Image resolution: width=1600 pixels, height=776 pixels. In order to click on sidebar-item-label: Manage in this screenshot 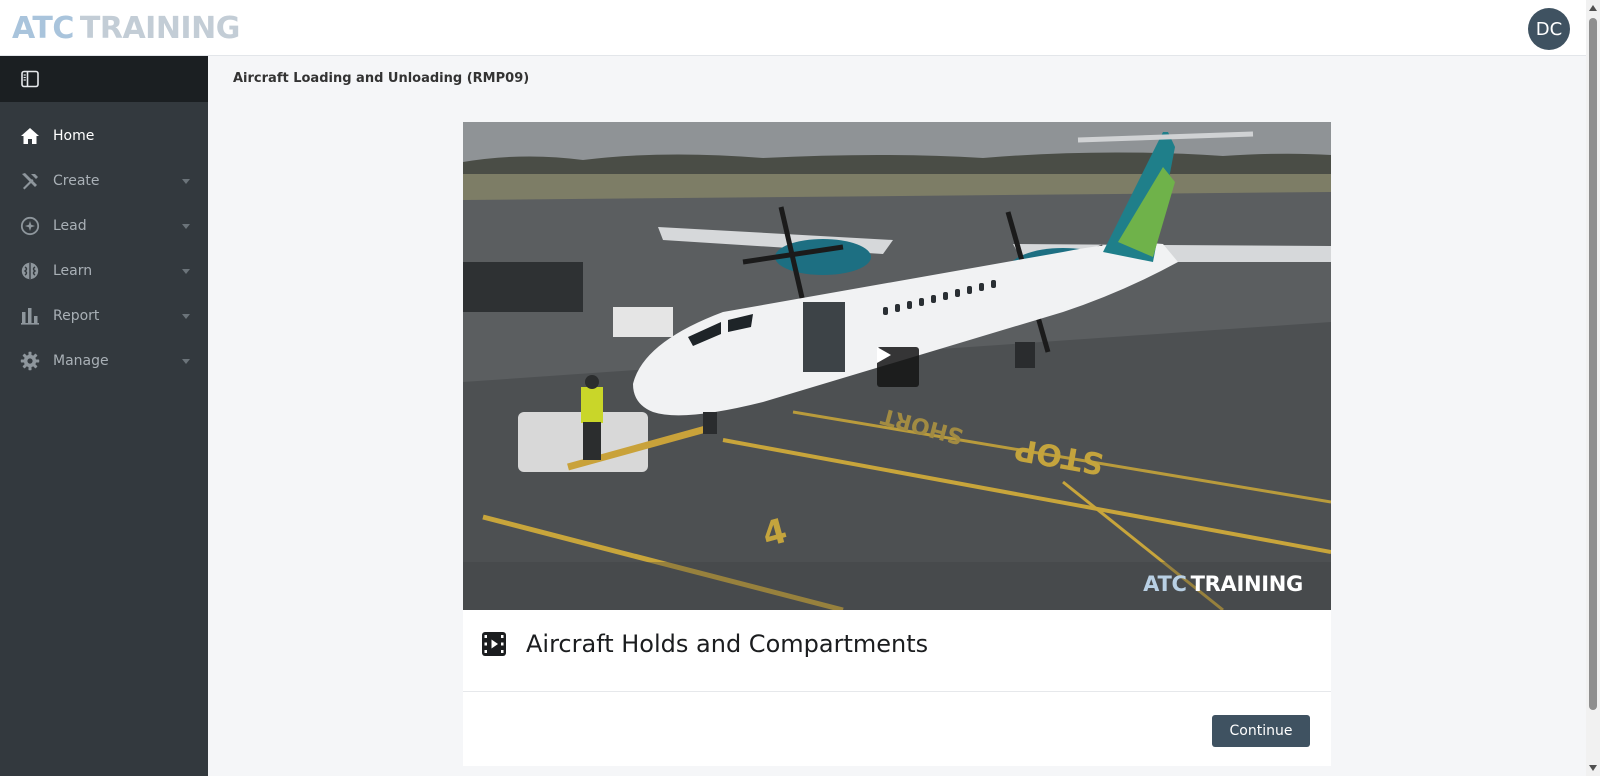, I will do `click(81, 360)`.